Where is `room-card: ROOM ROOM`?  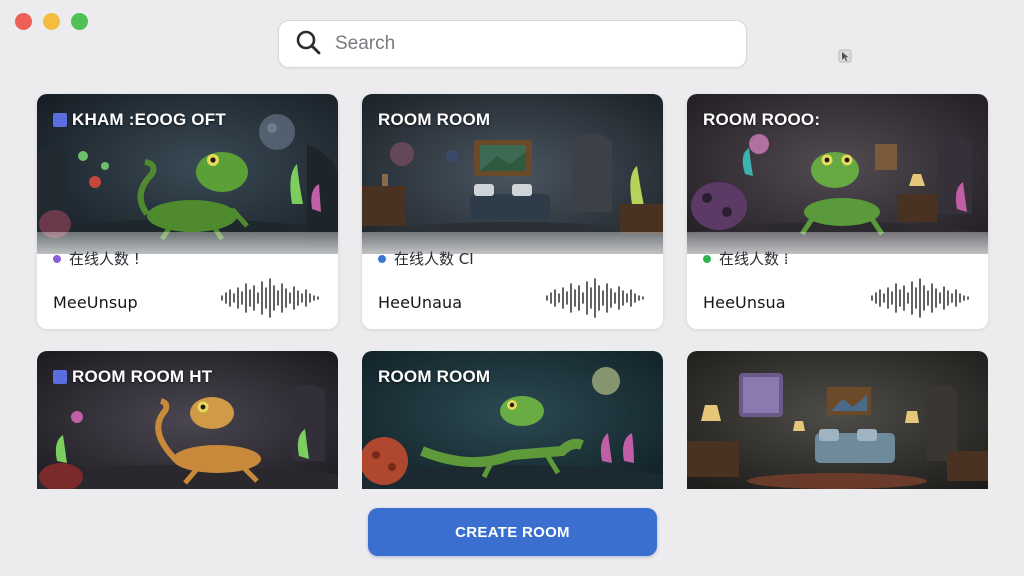 room-card: ROOM ROOM is located at coordinates (512, 420).